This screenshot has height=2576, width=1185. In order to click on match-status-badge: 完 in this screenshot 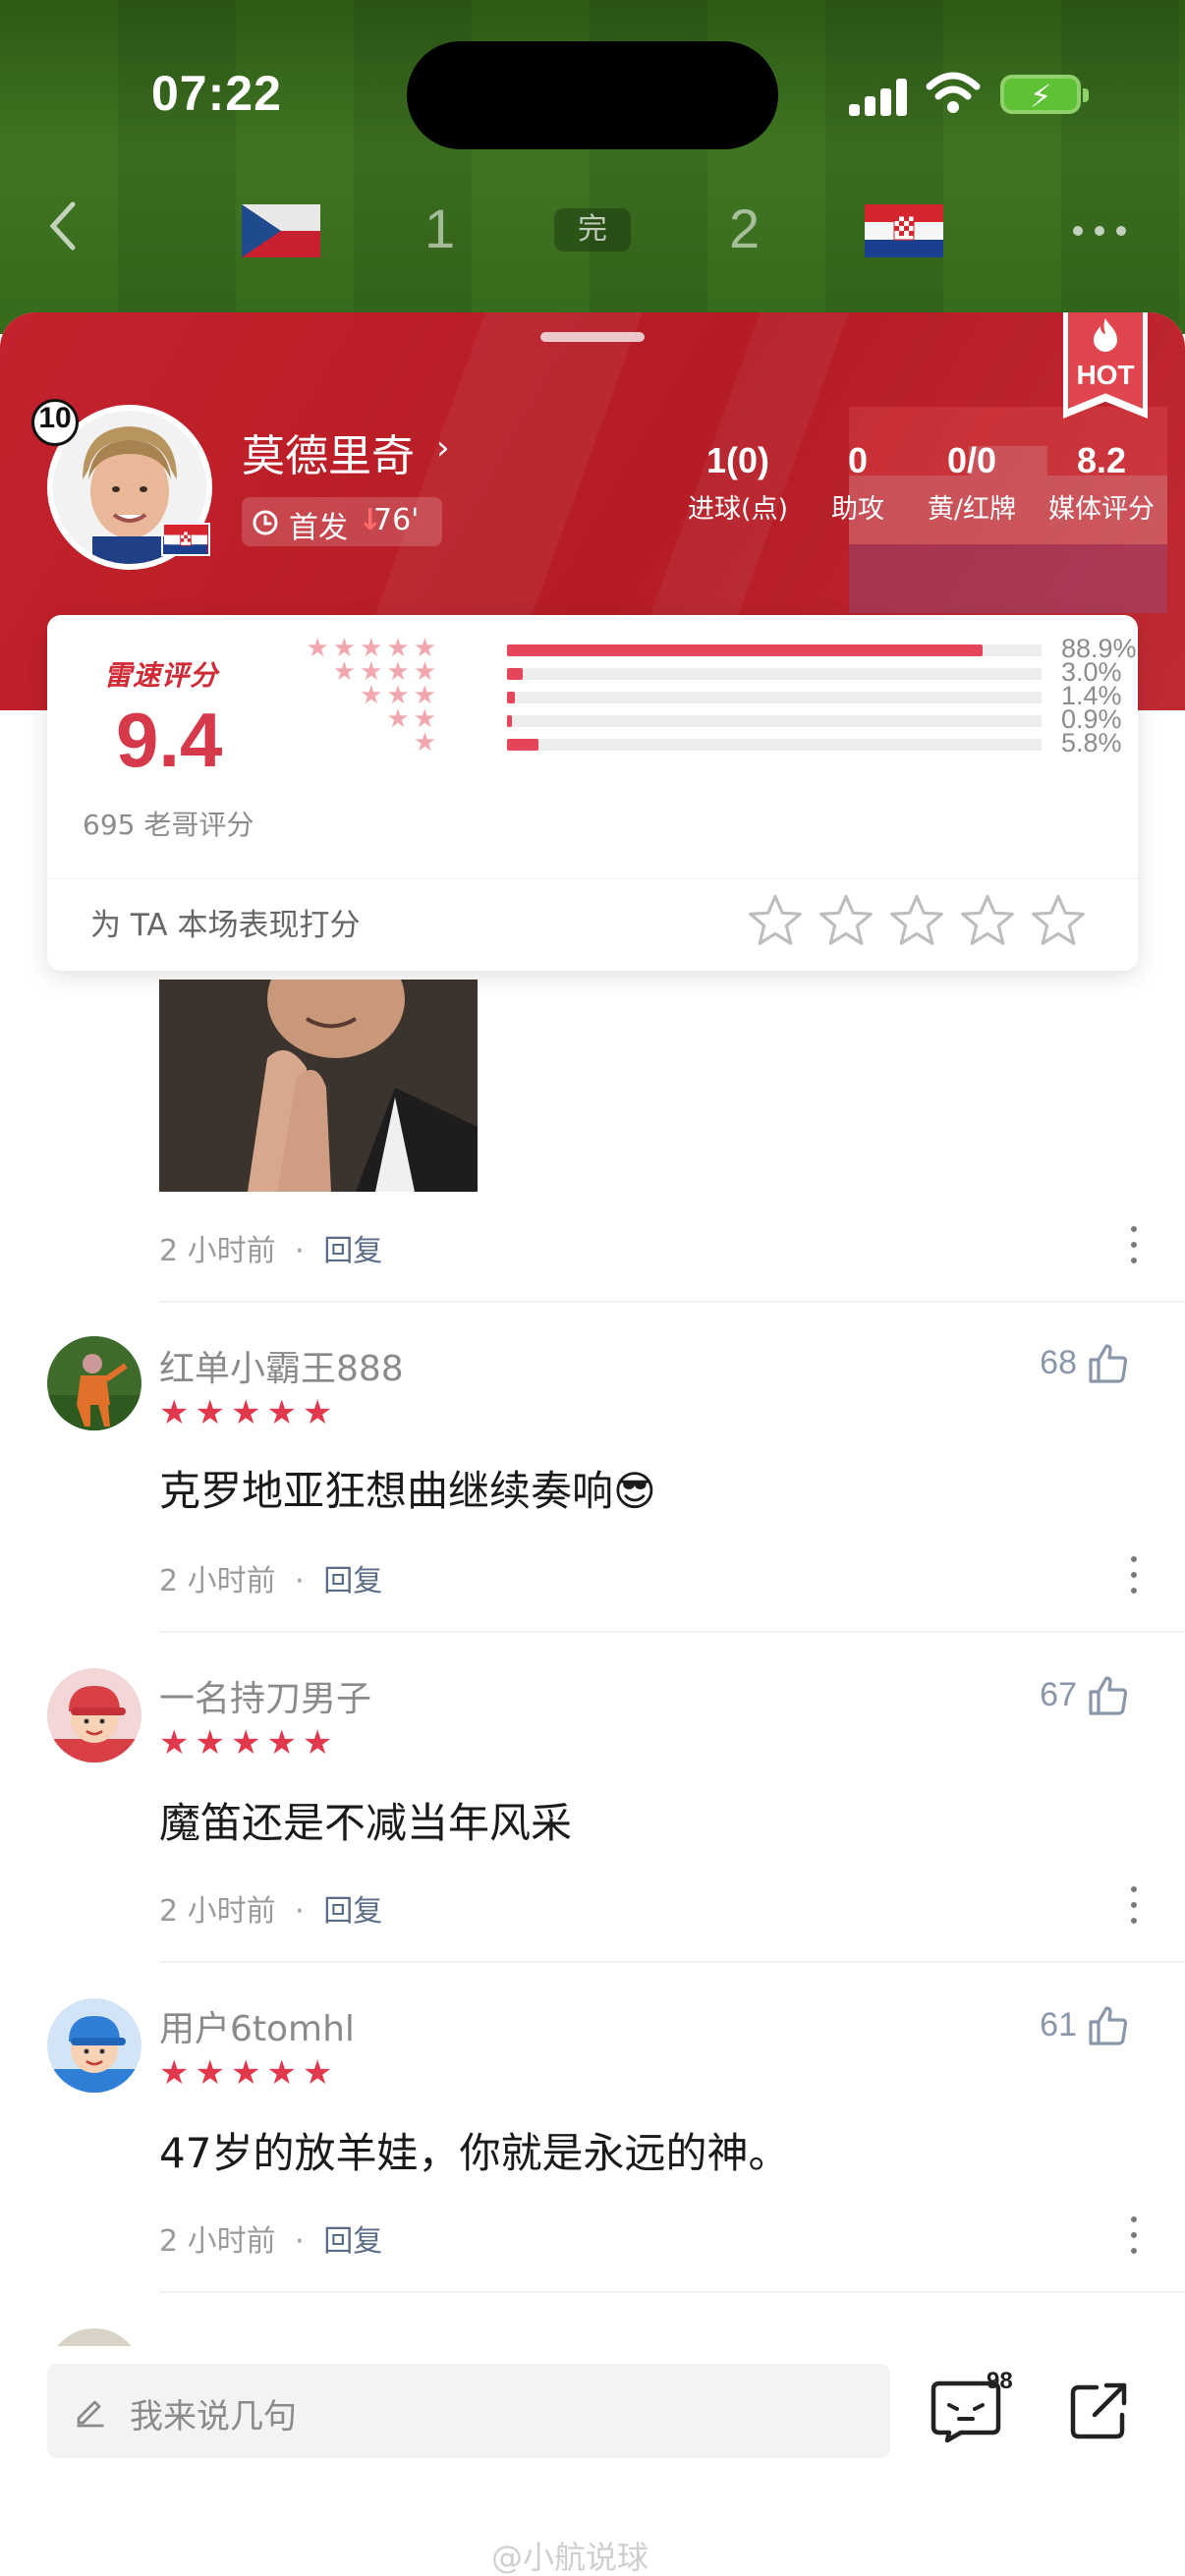, I will do `click(592, 230)`.